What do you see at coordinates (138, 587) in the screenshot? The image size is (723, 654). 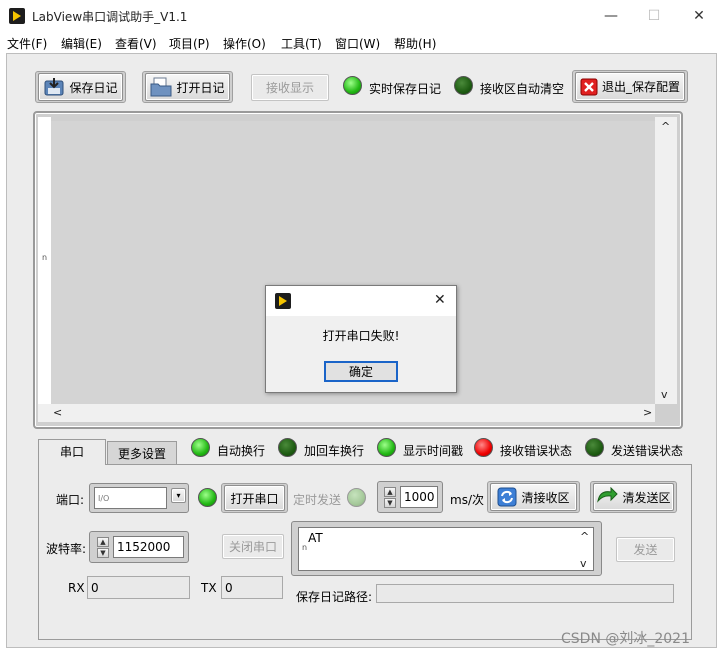 I see `rx-count: 0` at bounding box center [138, 587].